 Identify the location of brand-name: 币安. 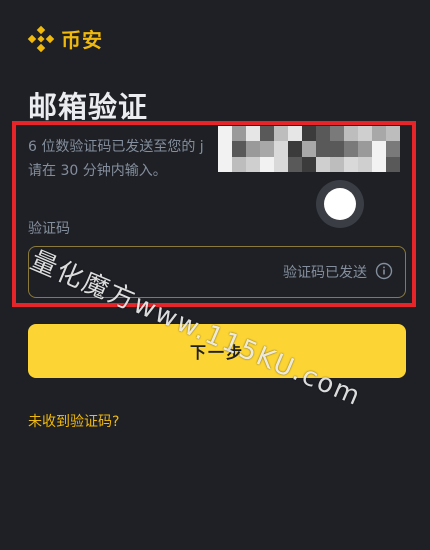
(82, 40).